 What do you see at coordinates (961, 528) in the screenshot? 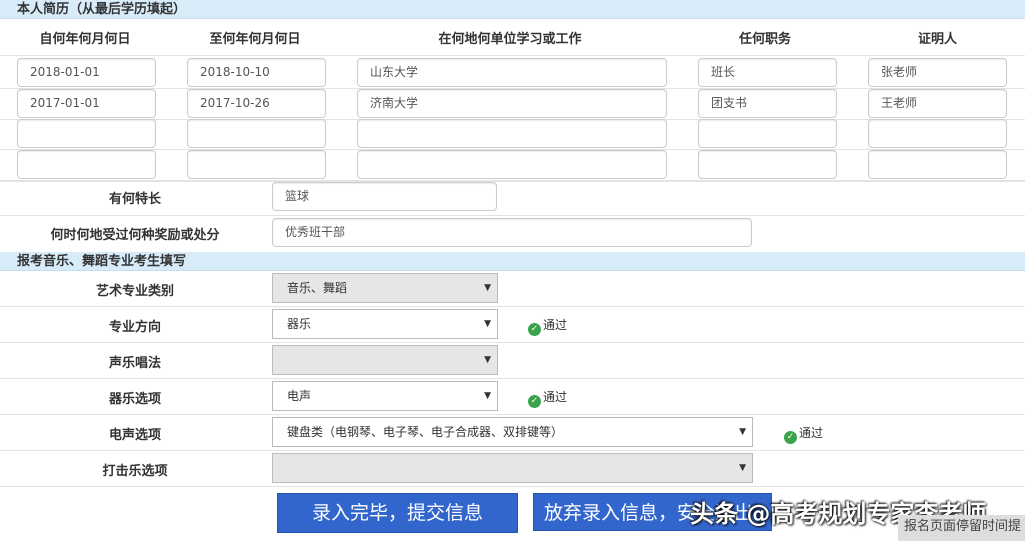
I see `watermark-overlay: 报名页面停留时间提` at bounding box center [961, 528].